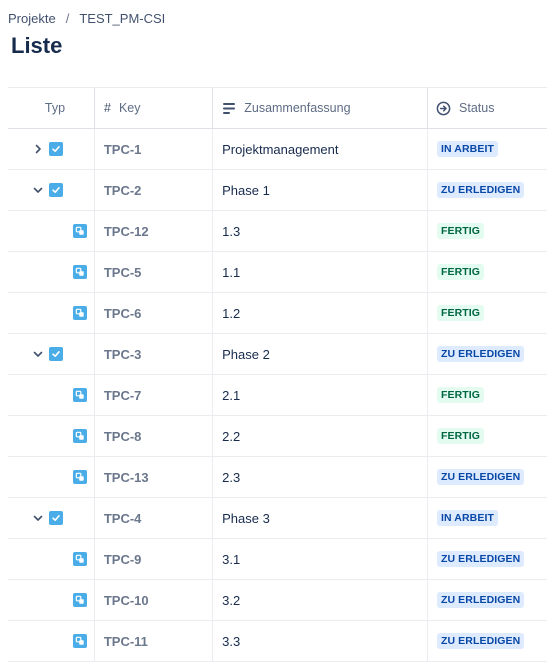 The width and height of the screenshot is (547, 662). What do you see at coordinates (154, 600) in the screenshot?
I see `issue-key-link: TPC-10` at bounding box center [154, 600].